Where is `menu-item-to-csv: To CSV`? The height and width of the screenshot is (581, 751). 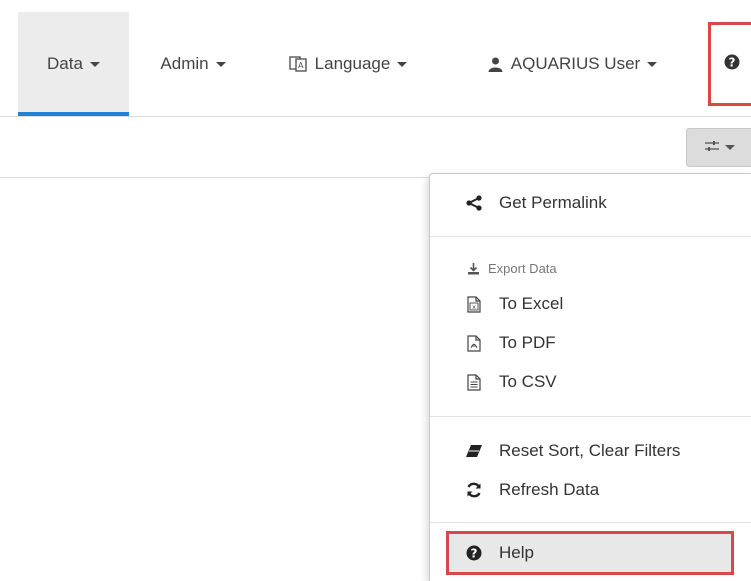
menu-item-to-csv: To CSV is located at coordinates (590, 382).